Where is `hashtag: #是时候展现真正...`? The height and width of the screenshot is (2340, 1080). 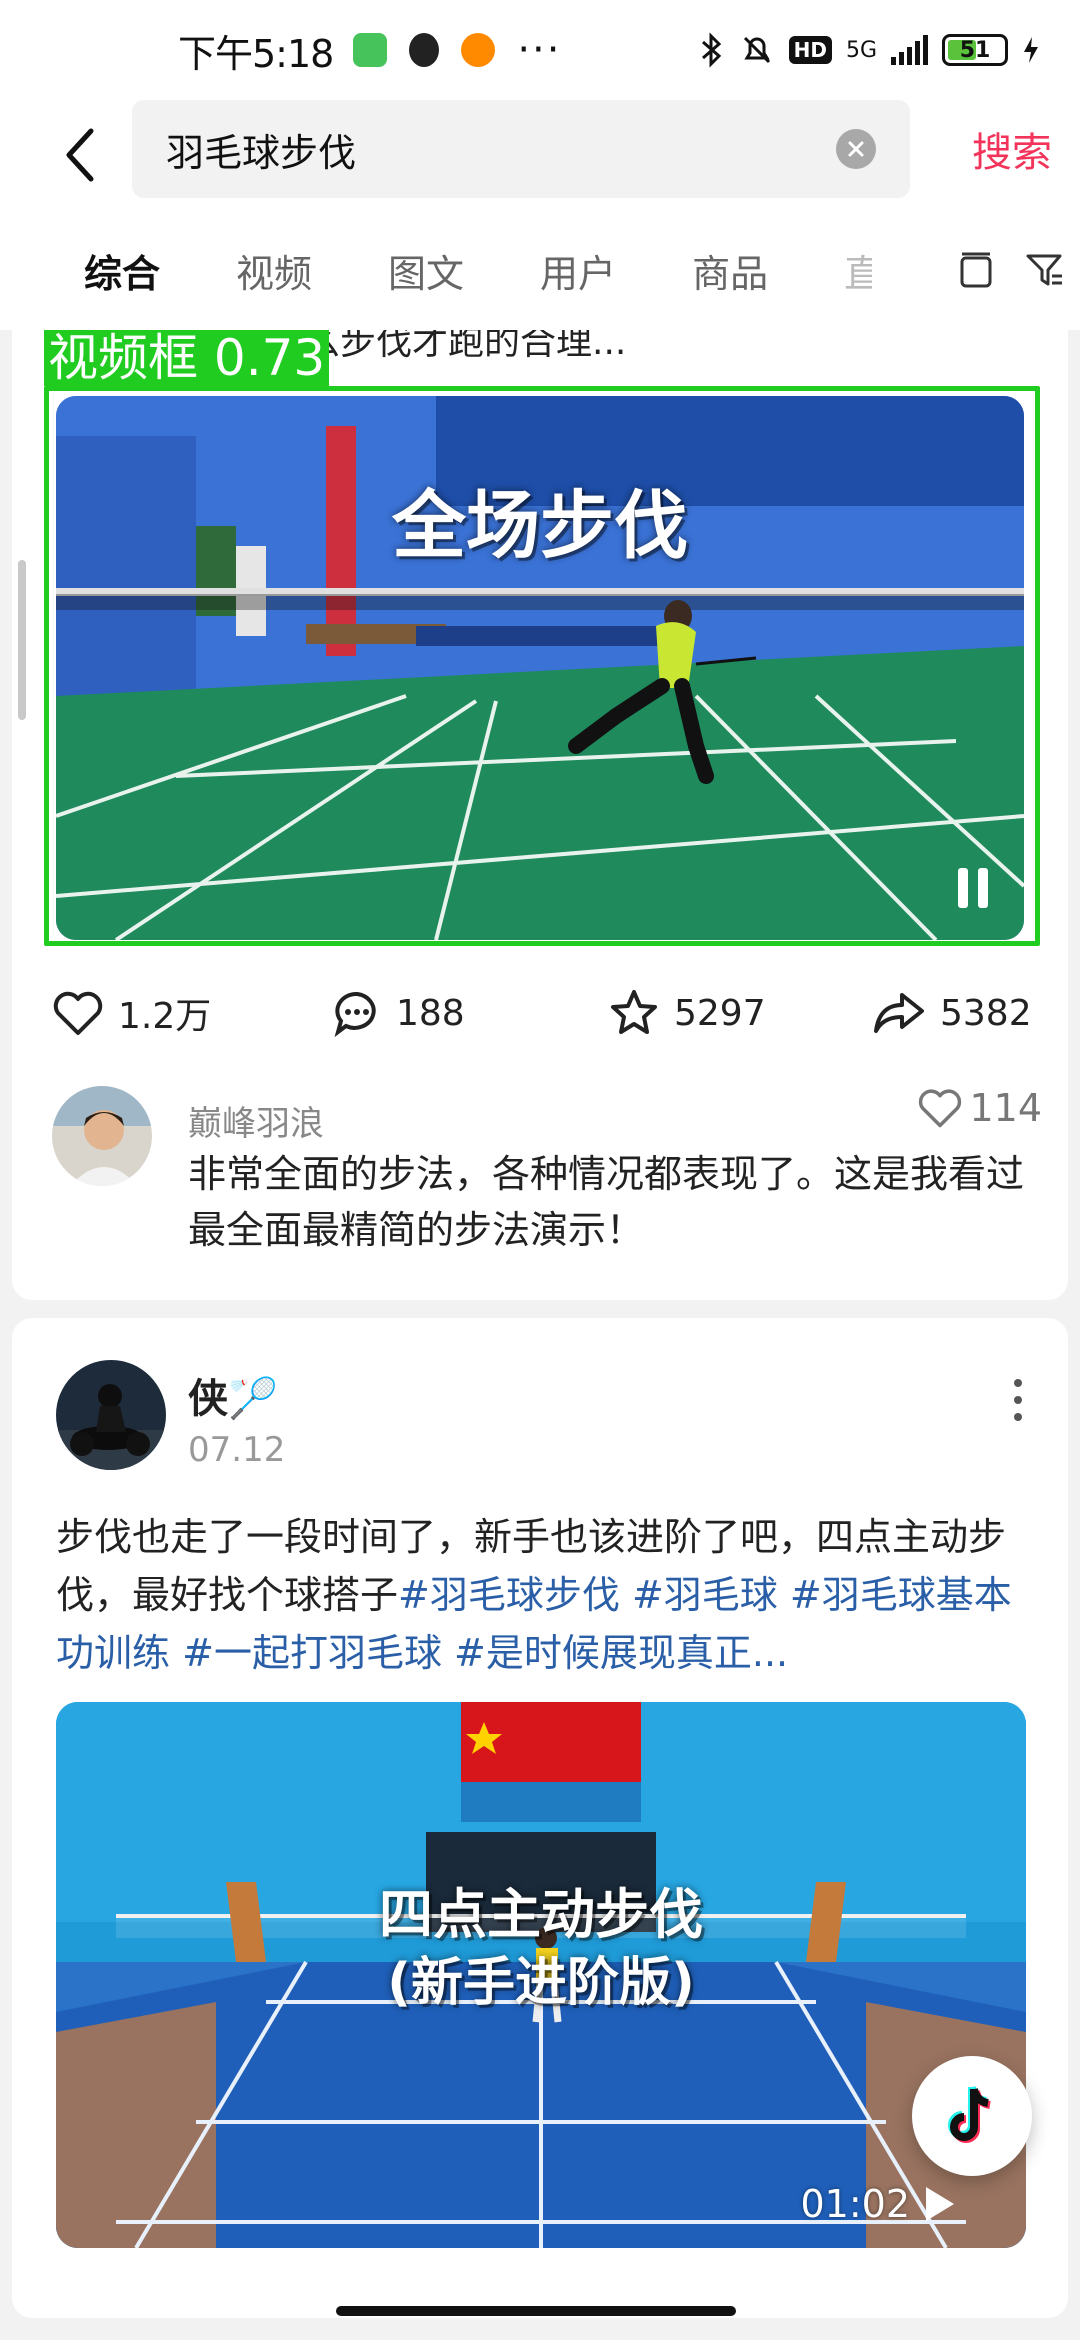 hashtag: #是时候展现真正... is located at coordinates (621, 1653).